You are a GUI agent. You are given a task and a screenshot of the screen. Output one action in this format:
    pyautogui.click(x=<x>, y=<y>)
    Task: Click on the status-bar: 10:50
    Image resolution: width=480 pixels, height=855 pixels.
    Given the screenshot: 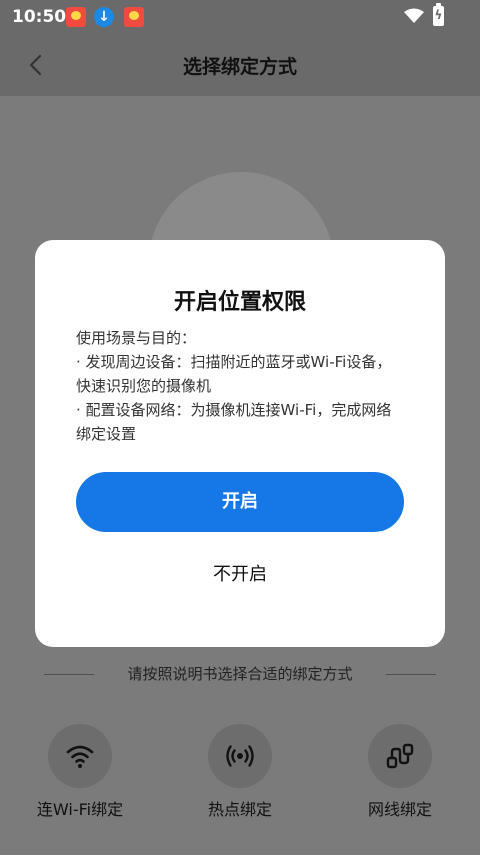 What is the action you would take?
    pyautogui.click(x=240, y=17)
    